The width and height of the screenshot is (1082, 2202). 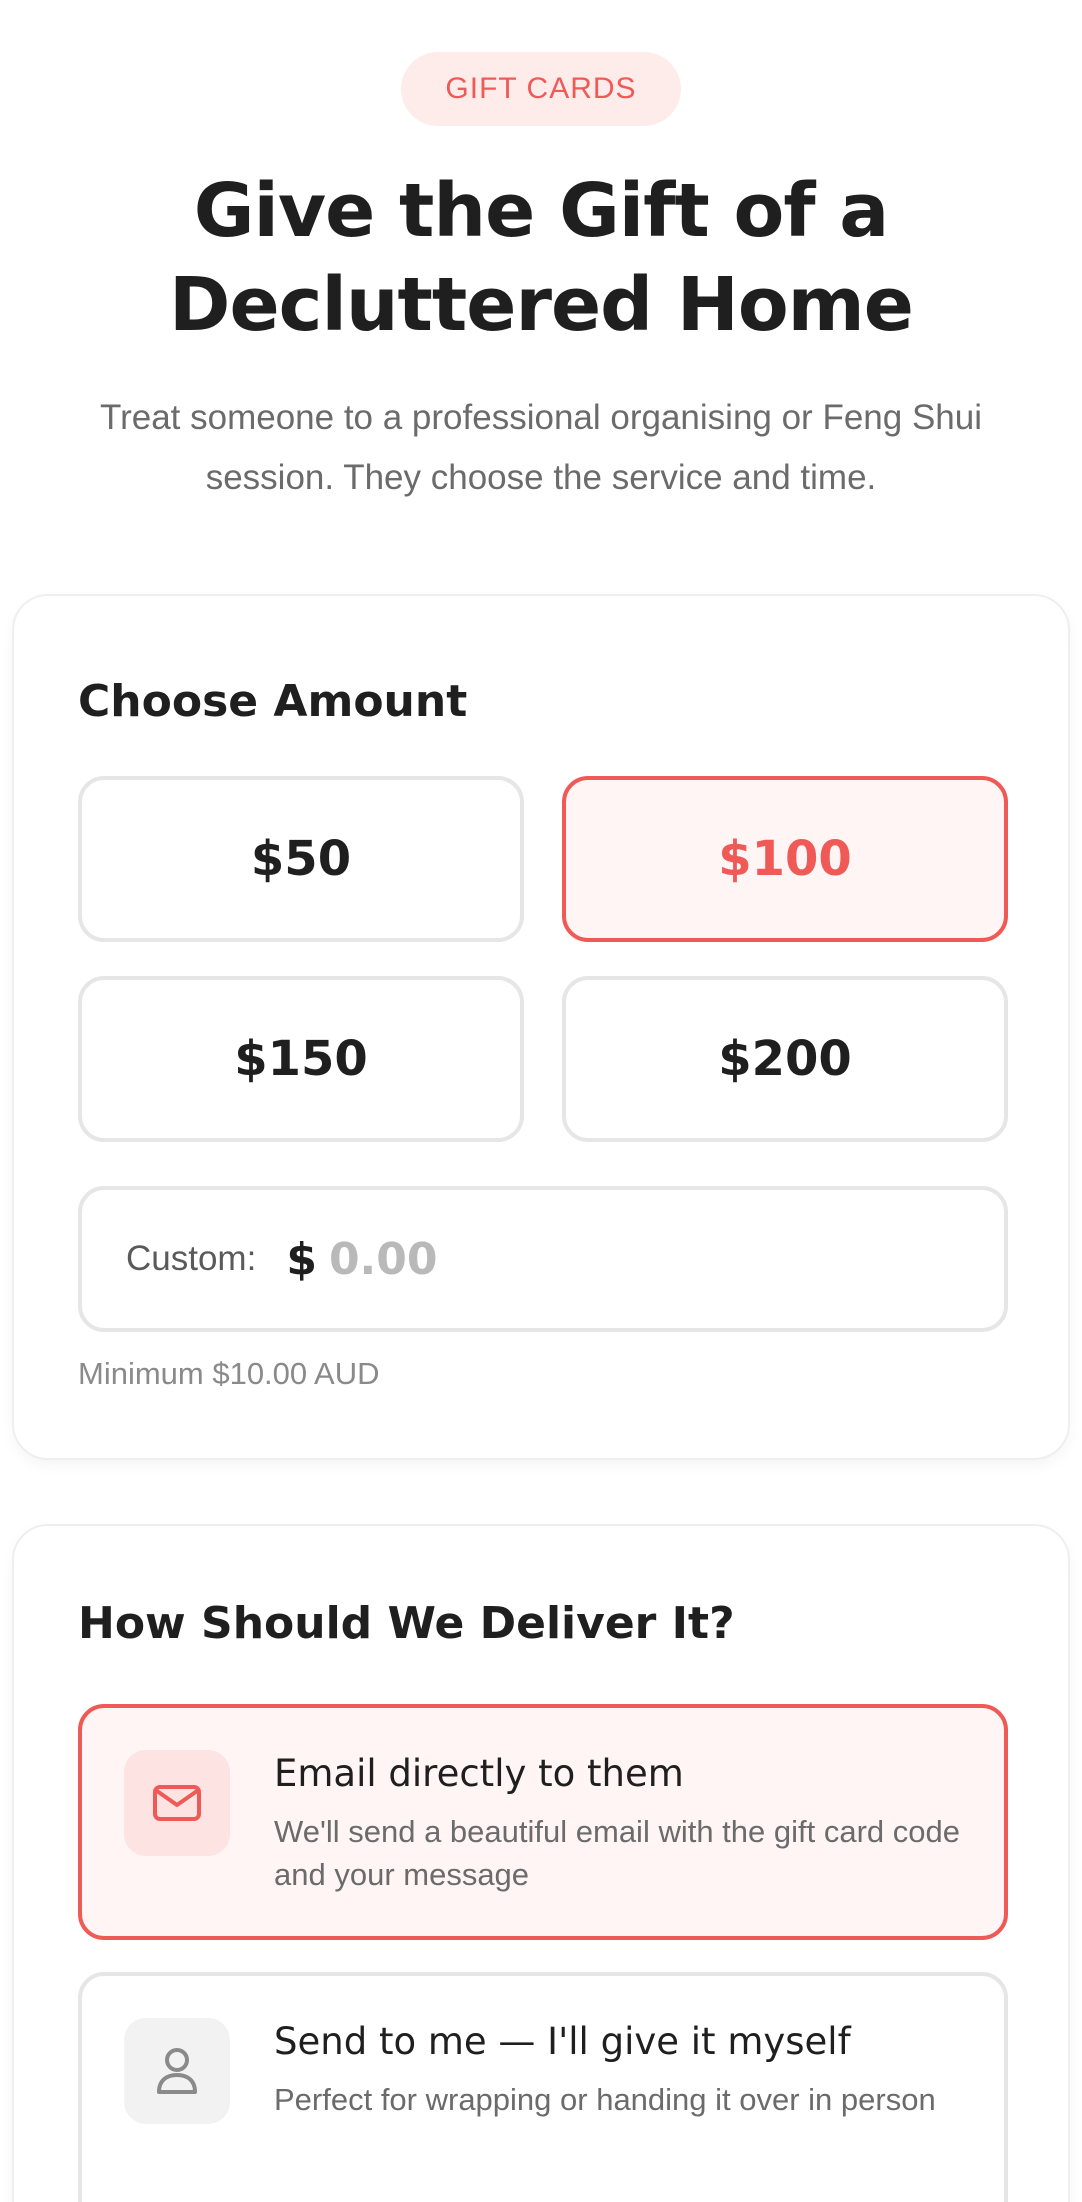 I want to click on amount-option-50: $50, so click(x=301, y=859).